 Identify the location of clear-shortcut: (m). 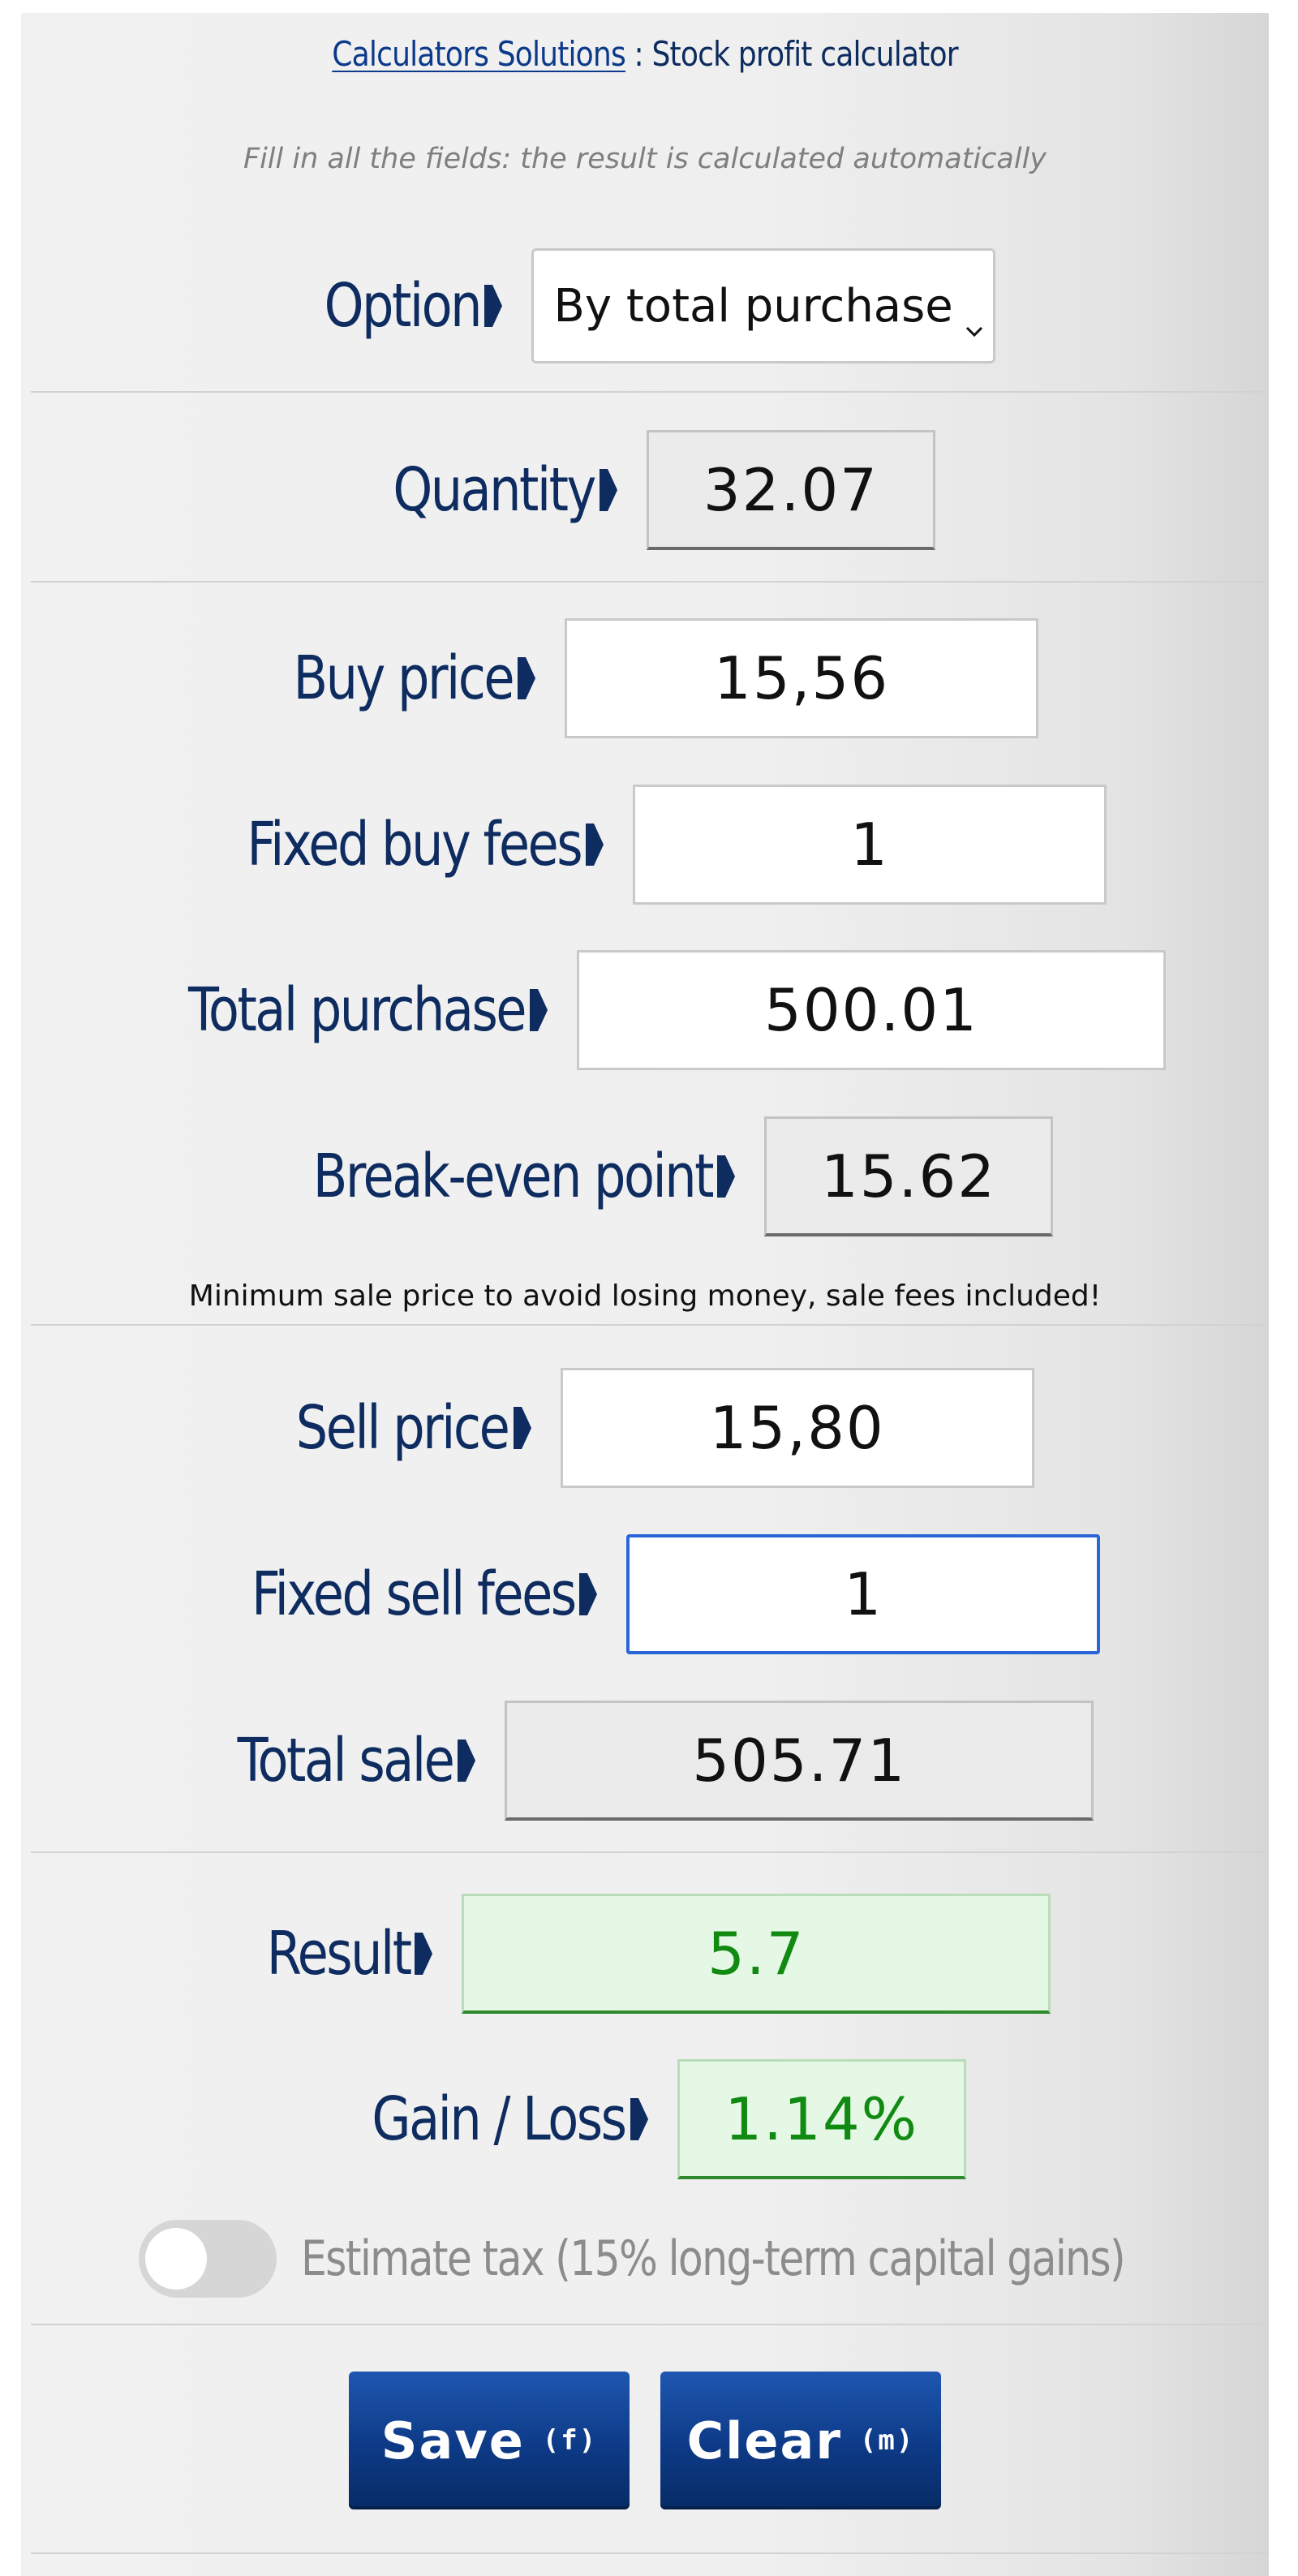
(887, 2440).